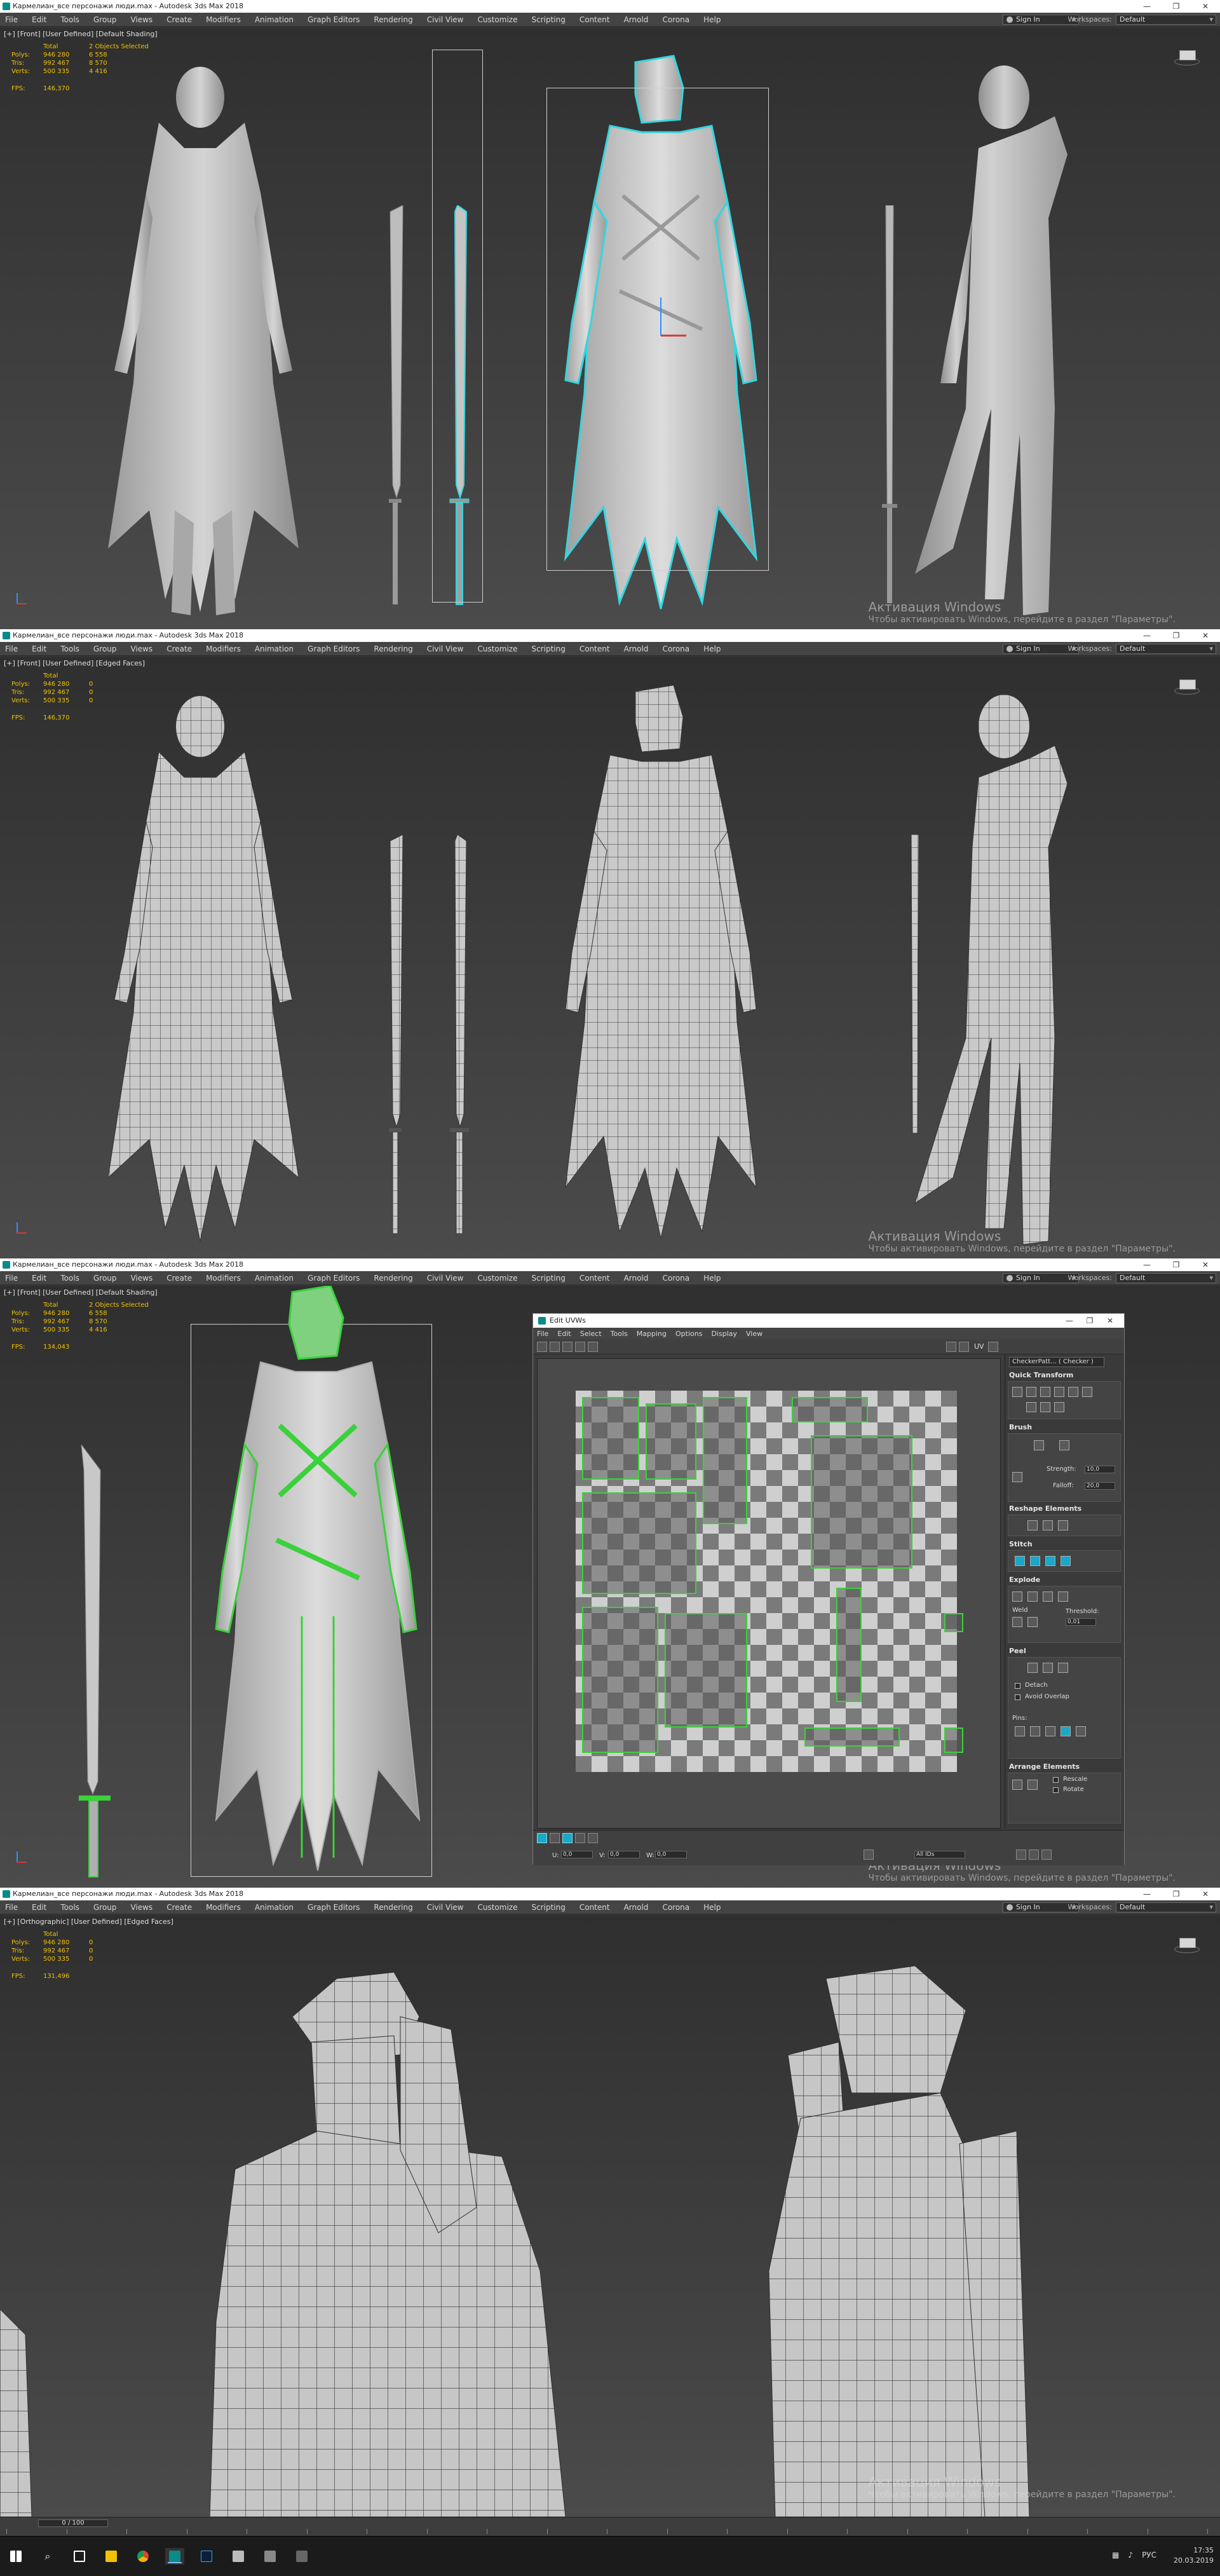  I want to click on rotate-tool-icon, so click(555, 1347).